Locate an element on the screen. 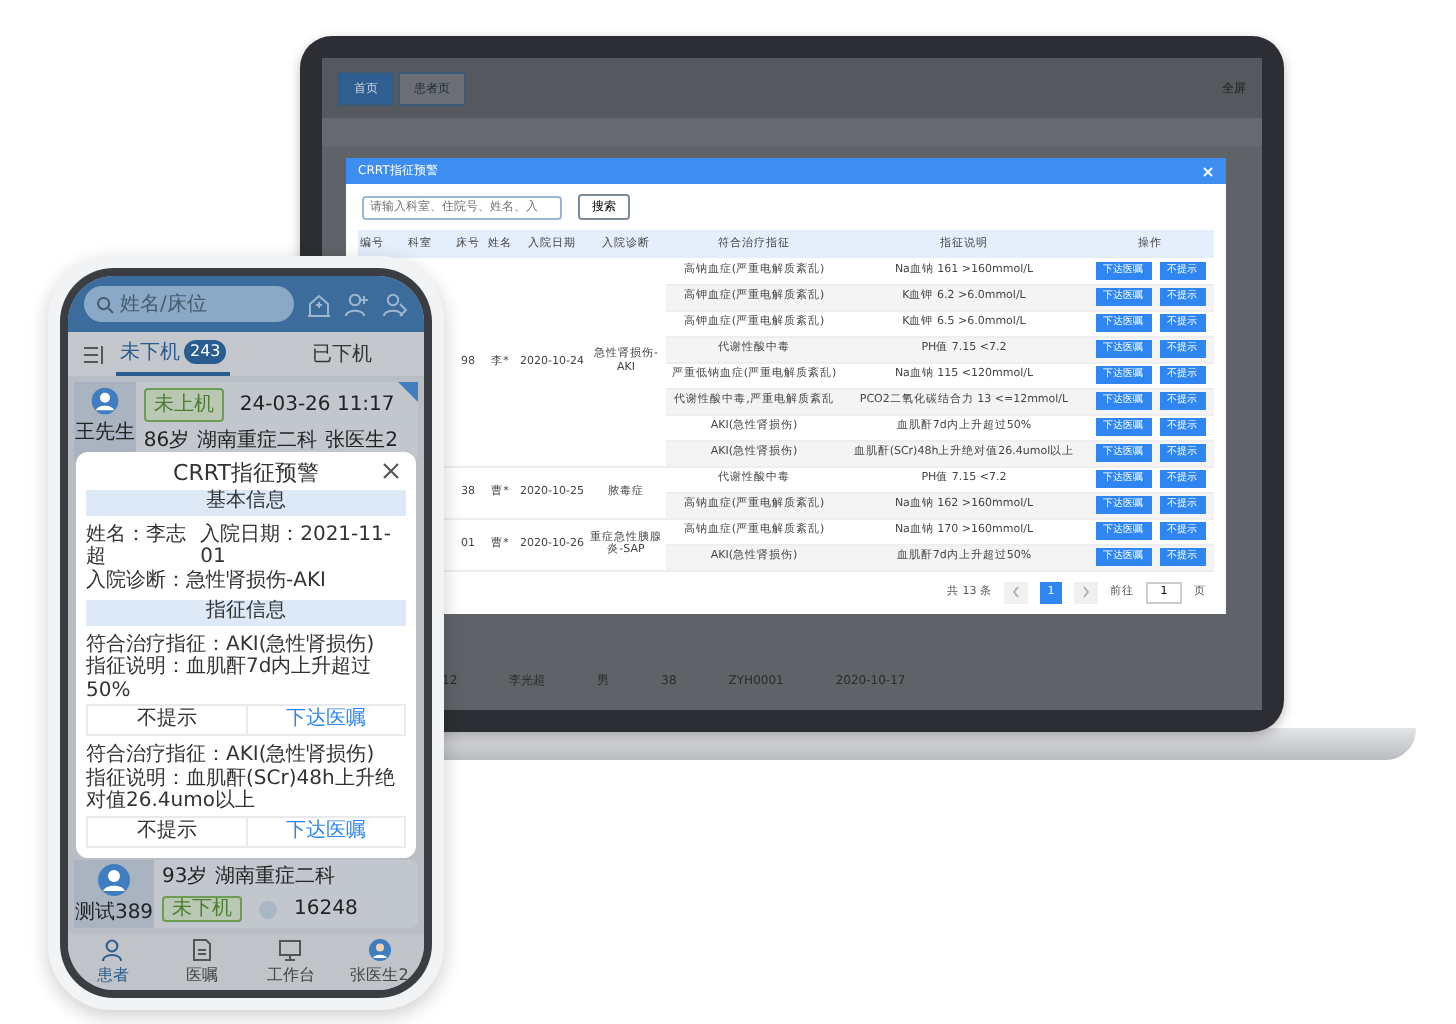 The height and width of the screenshot is (1024, 1456). prev-page-button is located at coordinates (1016, 592).